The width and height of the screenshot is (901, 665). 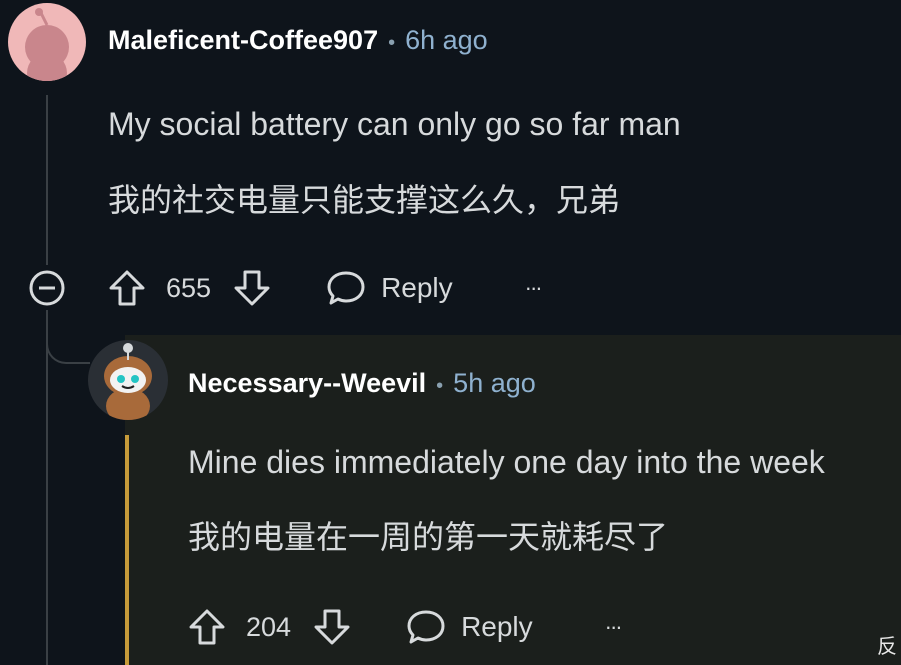 I want to click on thread-line-lower, so click(x=47, y=487).